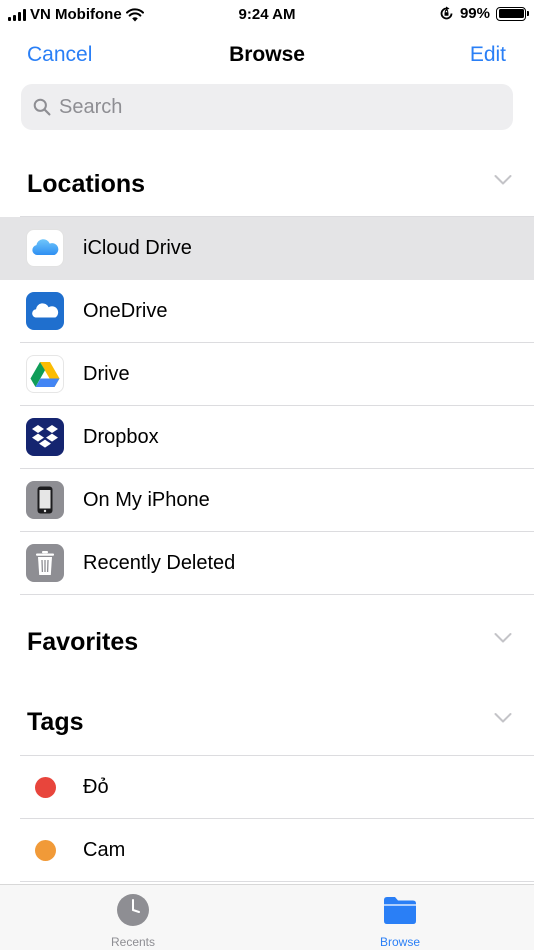 The height and width of the screenshot is (950, 534). What do you see at coordinates (267, 723) in the screenshot?
I see `tags-section-header: Tags` at bounding box center [267, 723].